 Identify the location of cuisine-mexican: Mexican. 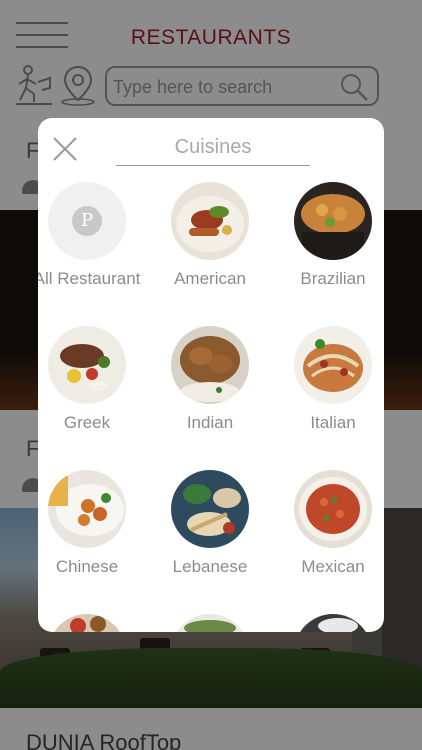
(331, 523).